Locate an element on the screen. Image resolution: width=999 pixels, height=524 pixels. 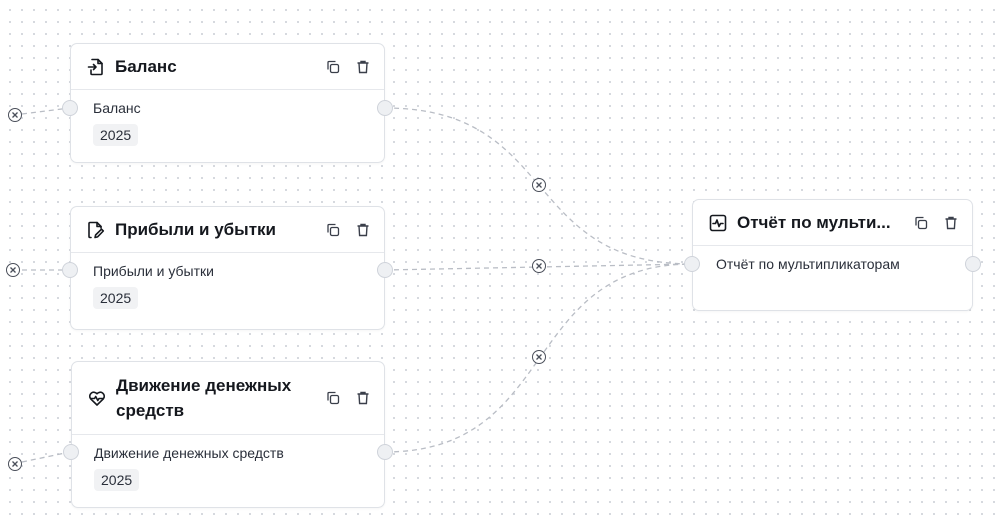
node-label: Прибыли и убытки is located at coordinates (153, 271).